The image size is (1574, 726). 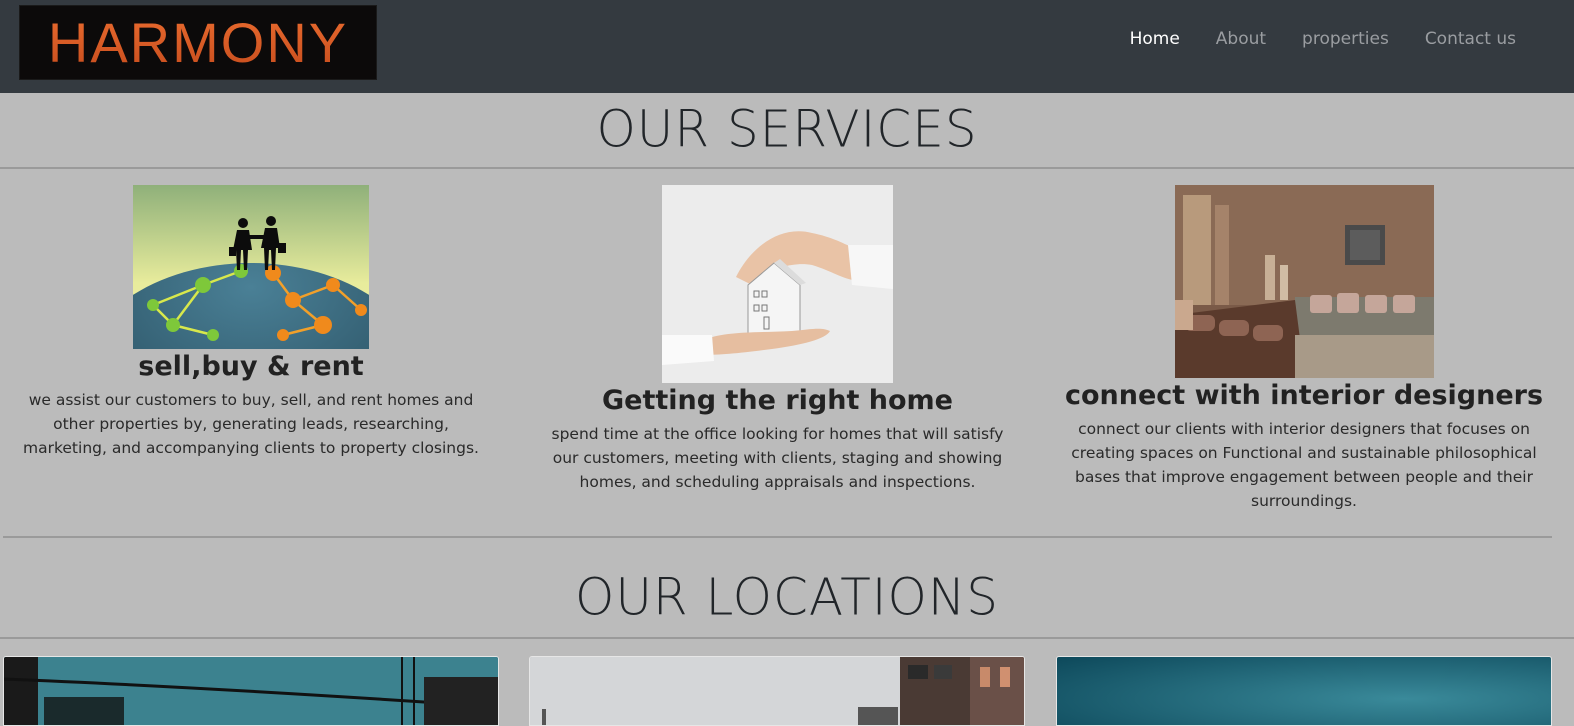 I want to click on location-image-townhouses, so click(x=777, y=691).